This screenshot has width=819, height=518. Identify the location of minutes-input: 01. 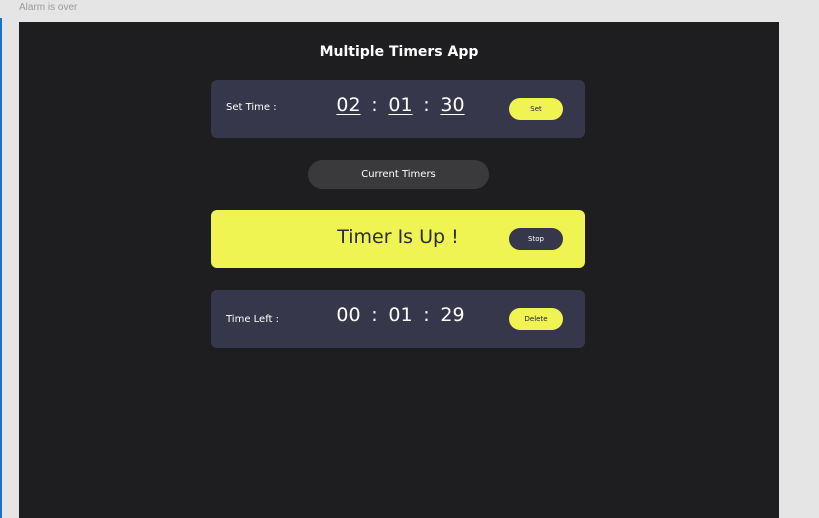
(400, 105).